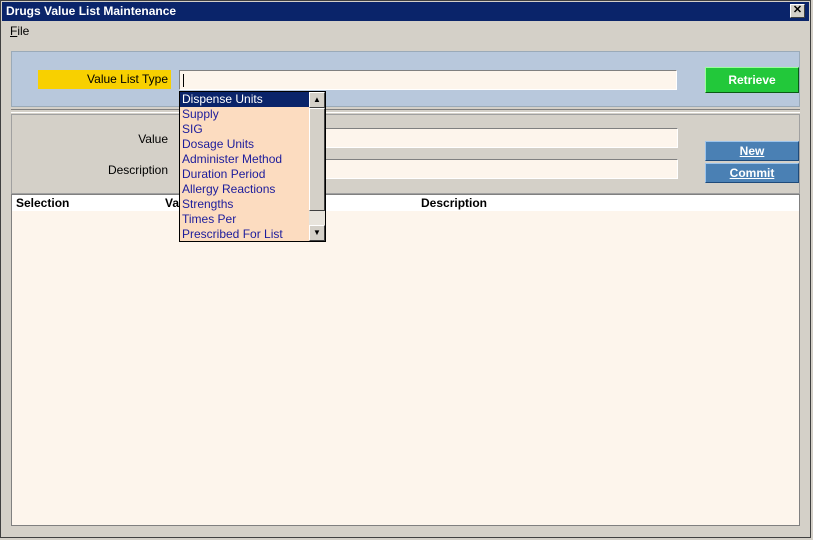 The image size is (813, 540). What do you see at coordinates (245, 129) in the screenshot?
I see `dropdown-option: SIG` at bounding box center [245, 129].